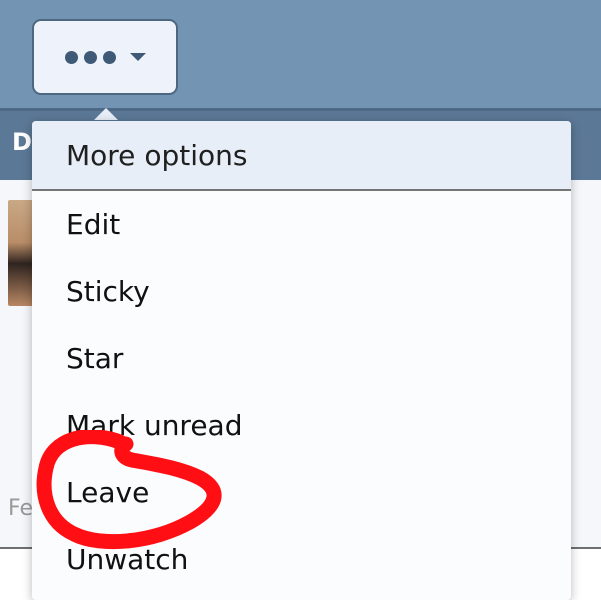 The height and width of the screenshot is (600, 601). I want to click on more-options-button, so click(105, 57).